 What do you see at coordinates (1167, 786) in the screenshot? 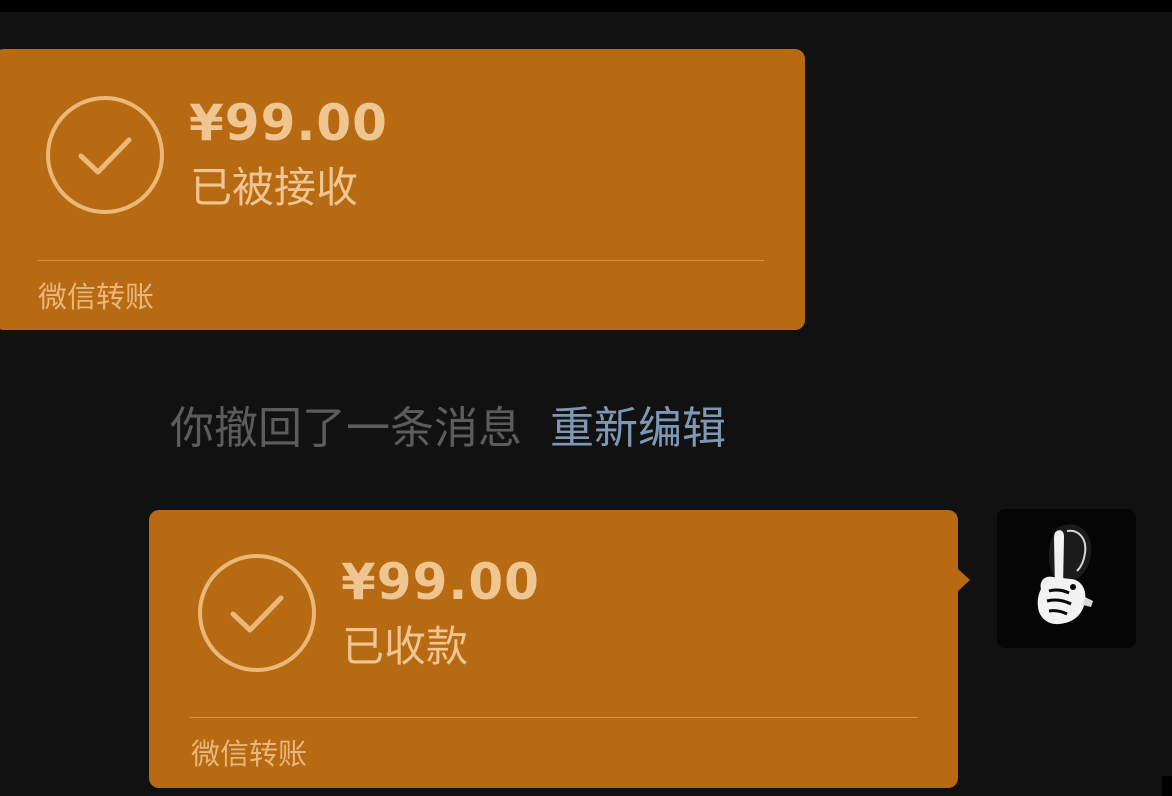
I see `edge-strip` at bounding box center [1167, 786].